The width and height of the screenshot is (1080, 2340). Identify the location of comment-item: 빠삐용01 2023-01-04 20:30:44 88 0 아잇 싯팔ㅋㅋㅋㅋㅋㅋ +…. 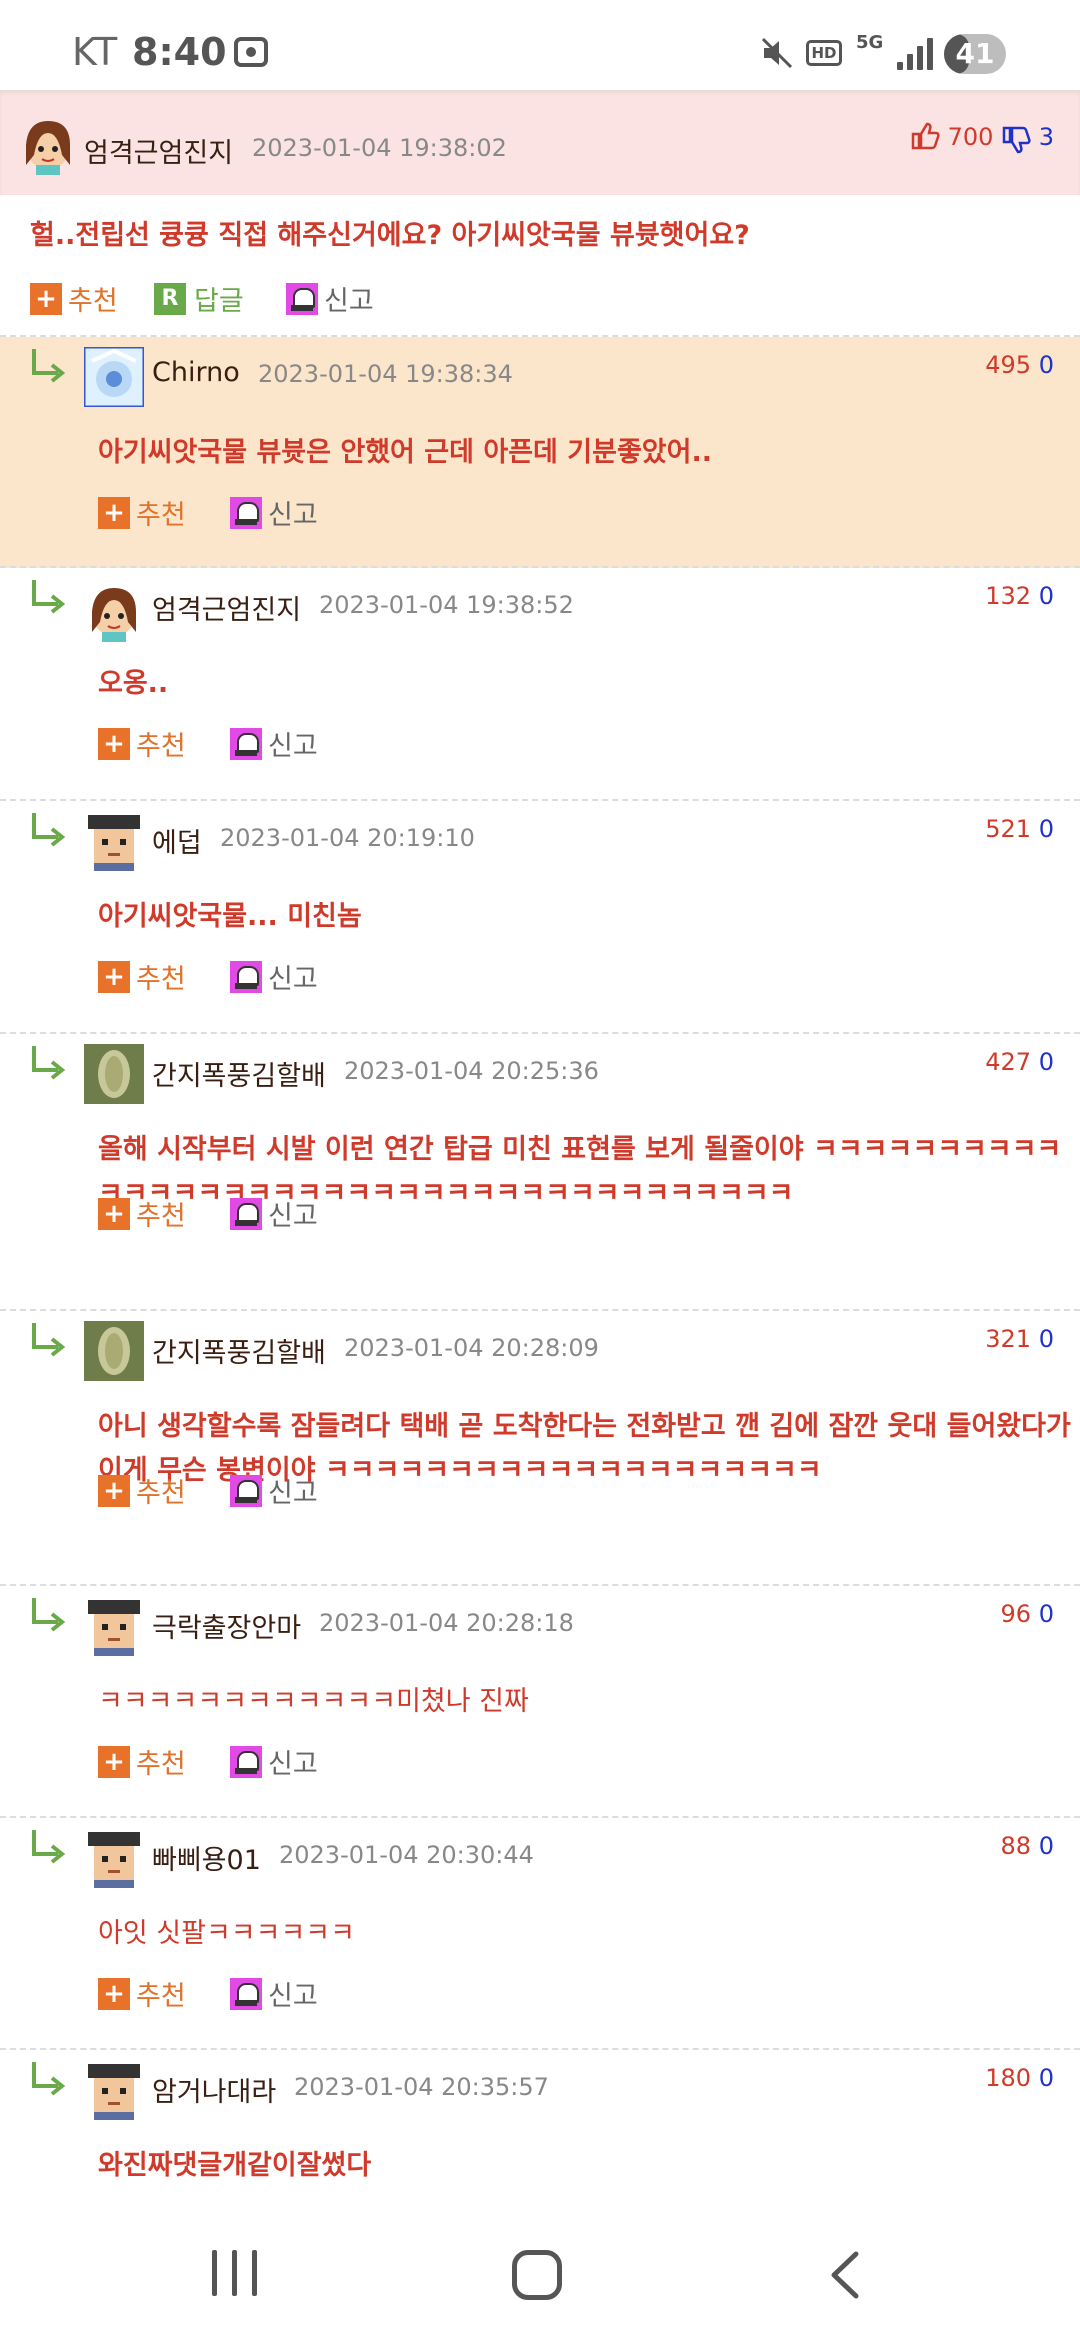
(540, 1934).